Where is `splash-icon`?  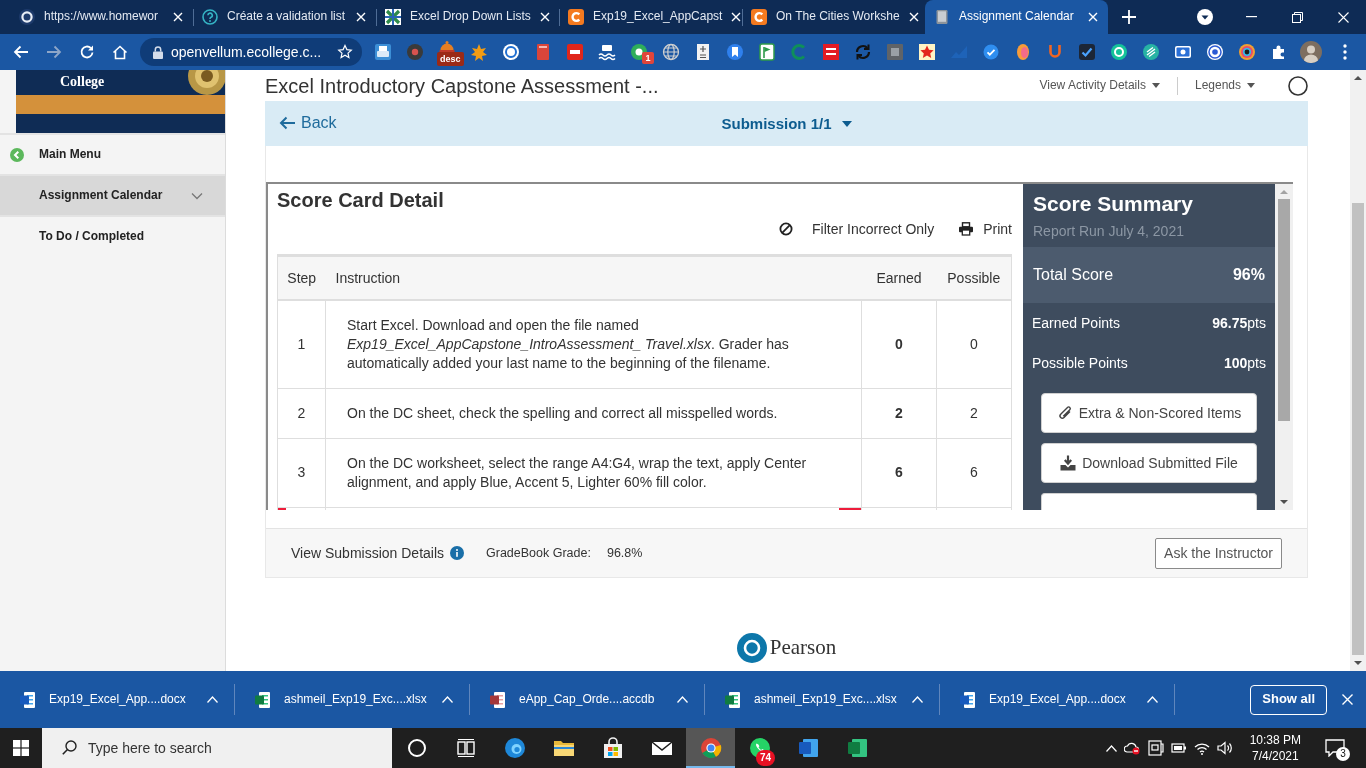 splash-icon is located at coordinates (479, 52).